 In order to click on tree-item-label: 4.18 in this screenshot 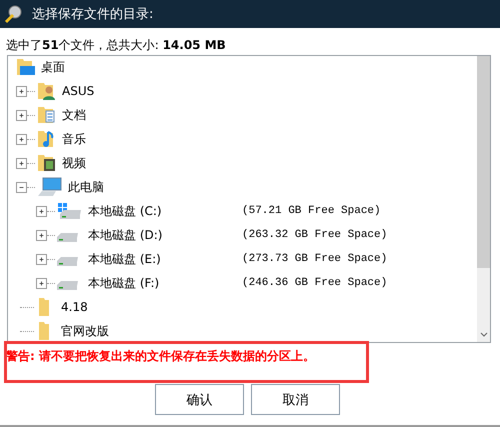, I will do `click(74, 307)`.